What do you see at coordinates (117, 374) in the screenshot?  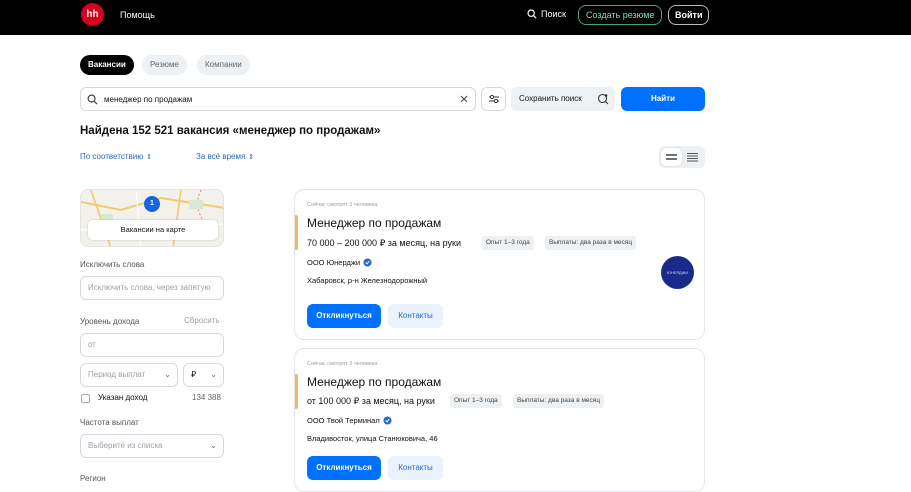 I see `payment-period-value: Период выплат` at bounding box center [117, 374].